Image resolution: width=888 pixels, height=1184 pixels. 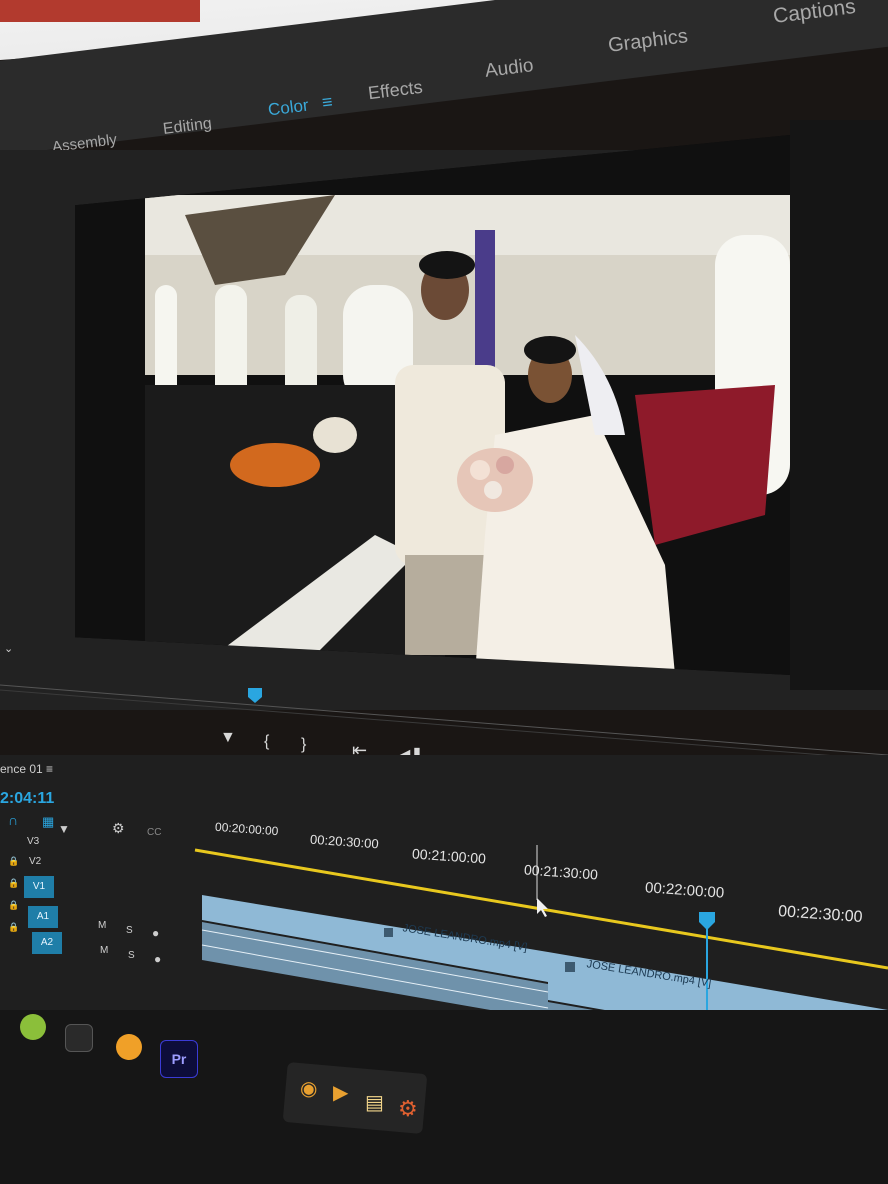 I want to click on mouse-cursor-icon, so click(x=542, y=907).